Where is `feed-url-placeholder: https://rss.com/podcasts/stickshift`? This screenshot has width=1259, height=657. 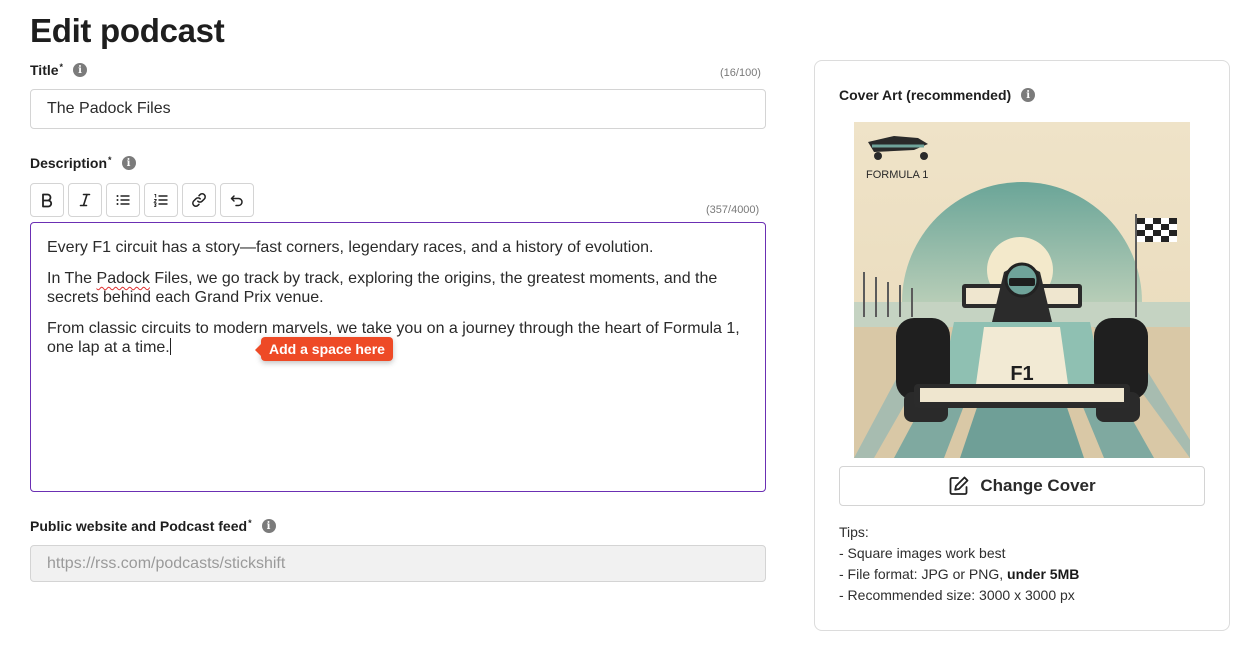
feed-url-placeholder: https://rss.com/podcasts/stickshift is located at coordinates (166, 563).